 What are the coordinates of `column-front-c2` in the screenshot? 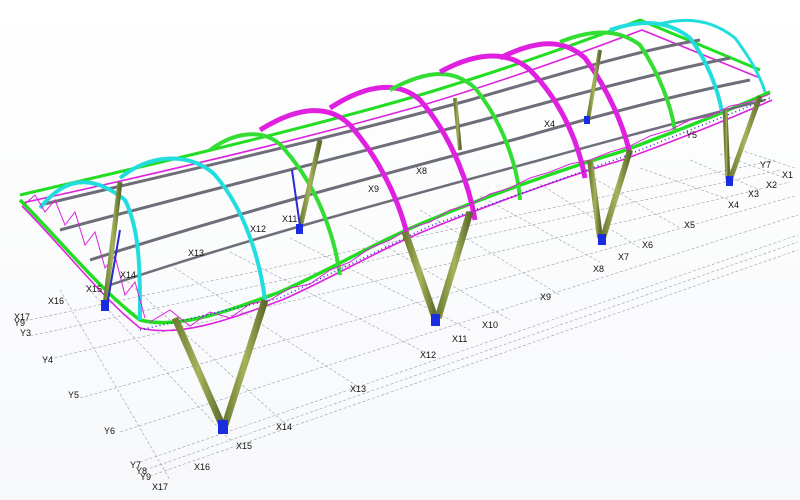 It's located at (616, 194).